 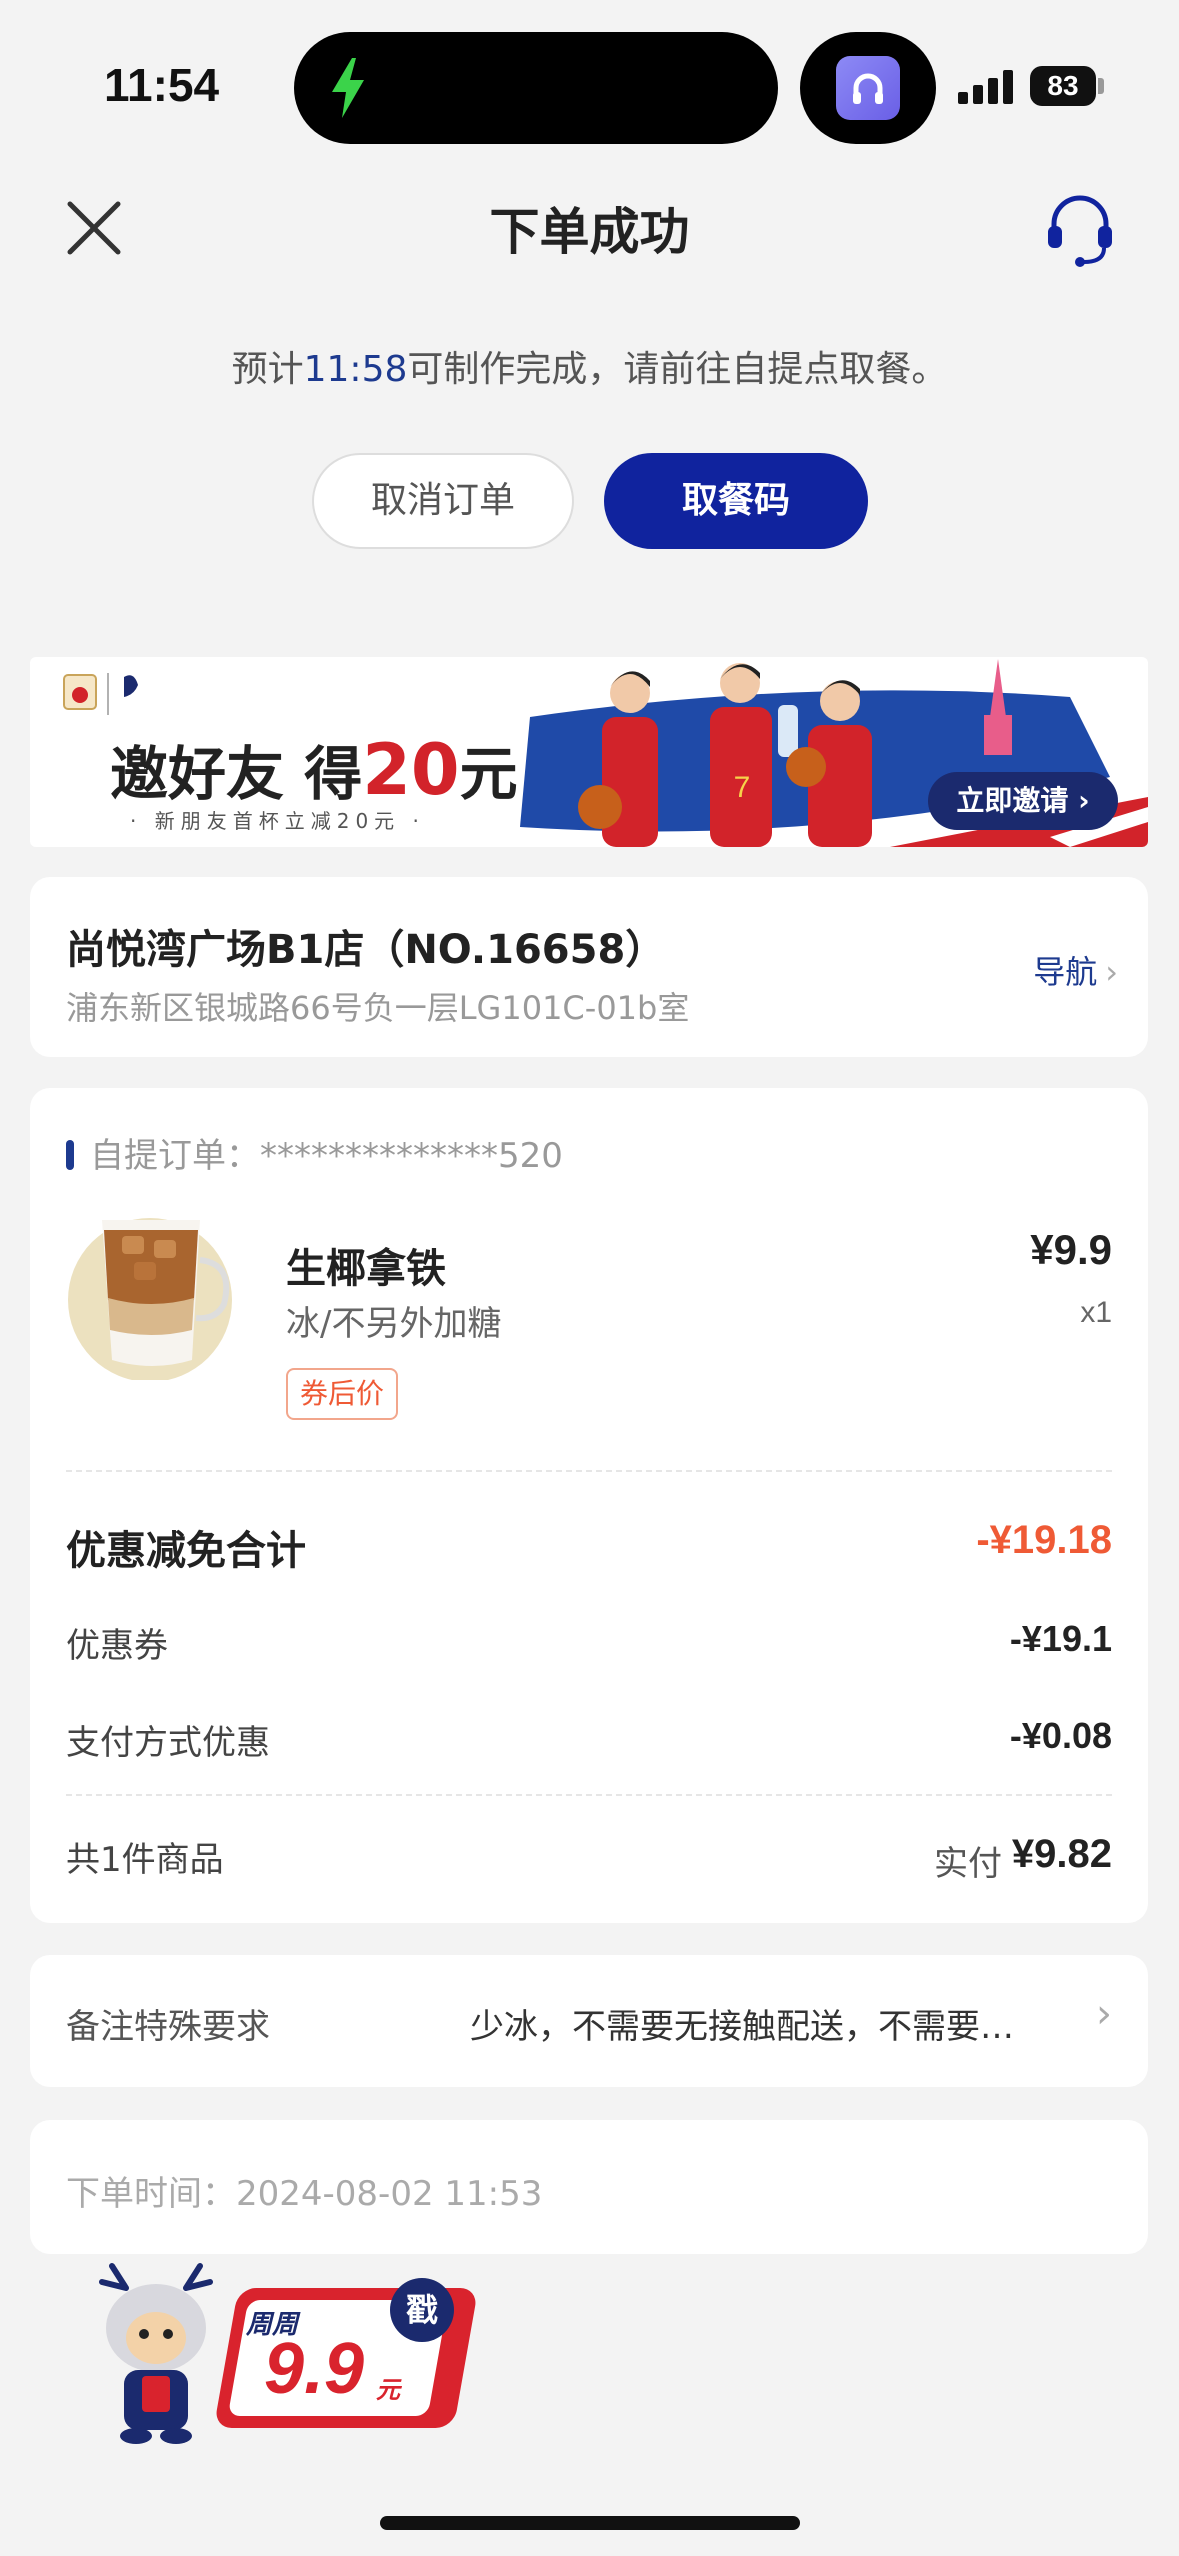 What do you see at coordinates (1063, 86) in the screenshot?
I see `battery-indicator: 83` at bounding box center [1063, 86].